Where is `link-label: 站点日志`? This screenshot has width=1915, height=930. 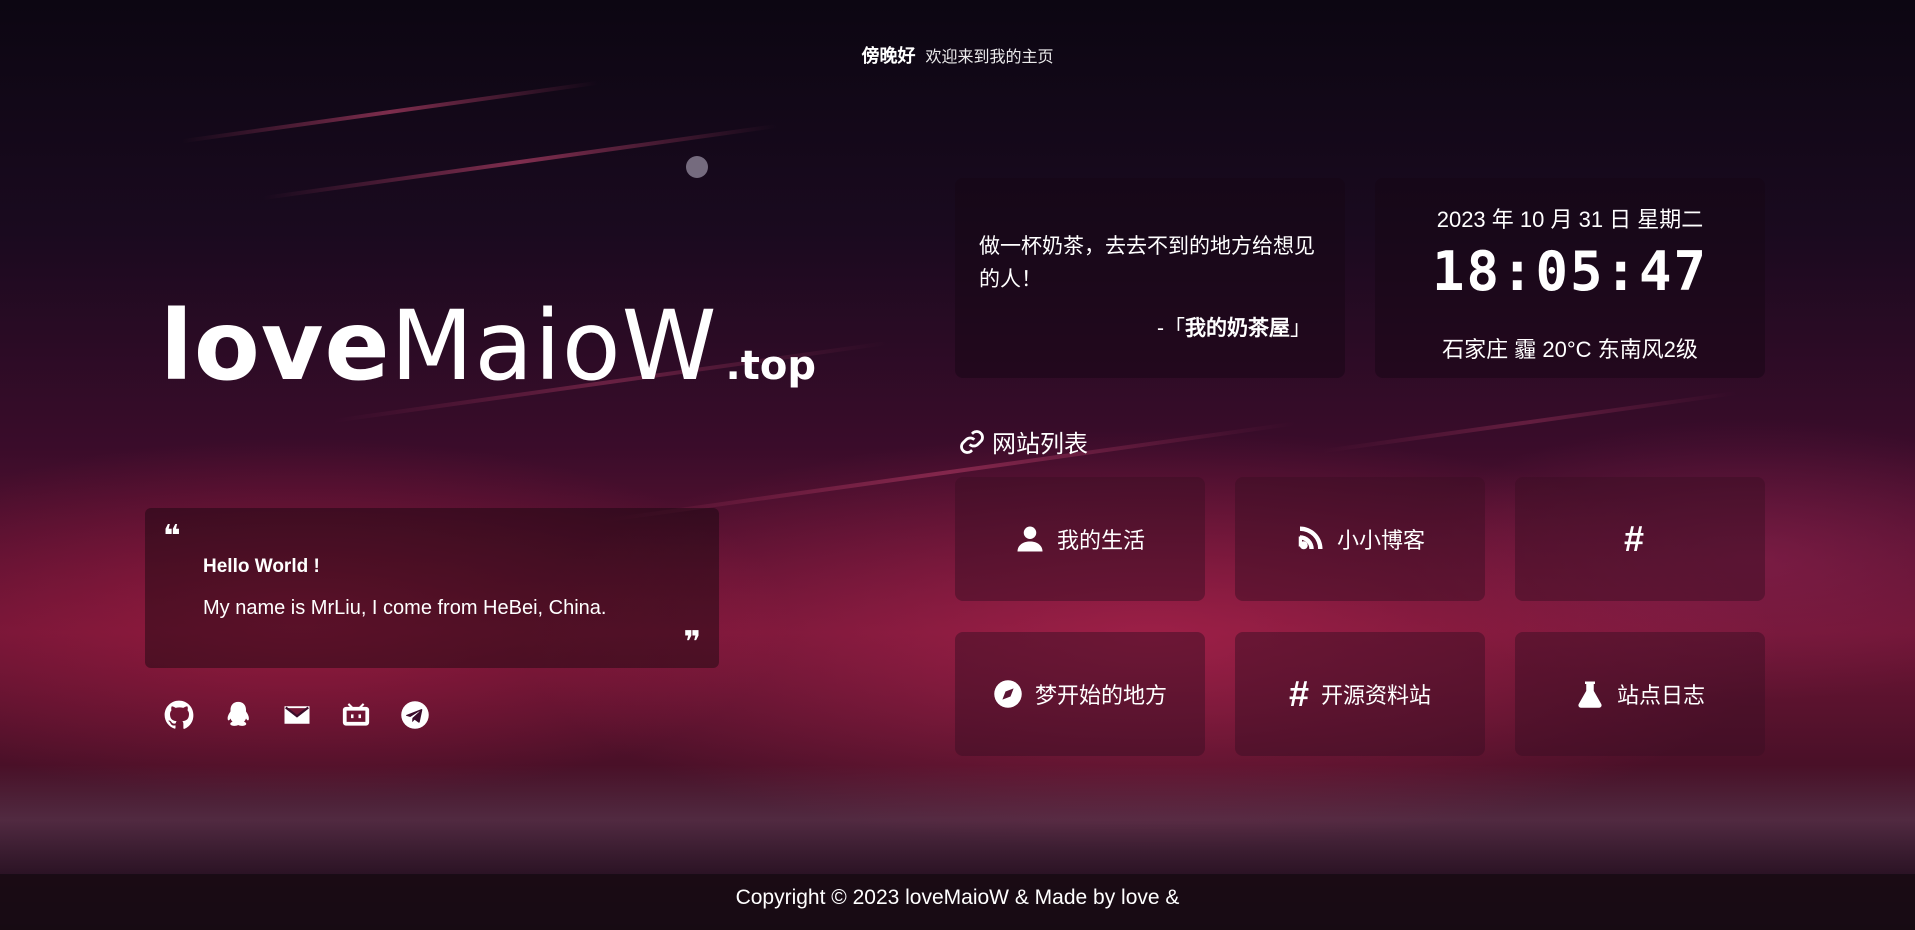
link-label: 站点日志 is located at coordinates (1660, 695).